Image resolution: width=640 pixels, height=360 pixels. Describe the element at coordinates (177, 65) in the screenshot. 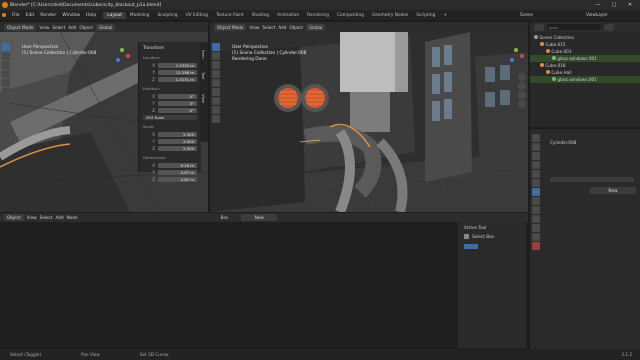

I see `location-x-field: 1.2335 m` at that location.